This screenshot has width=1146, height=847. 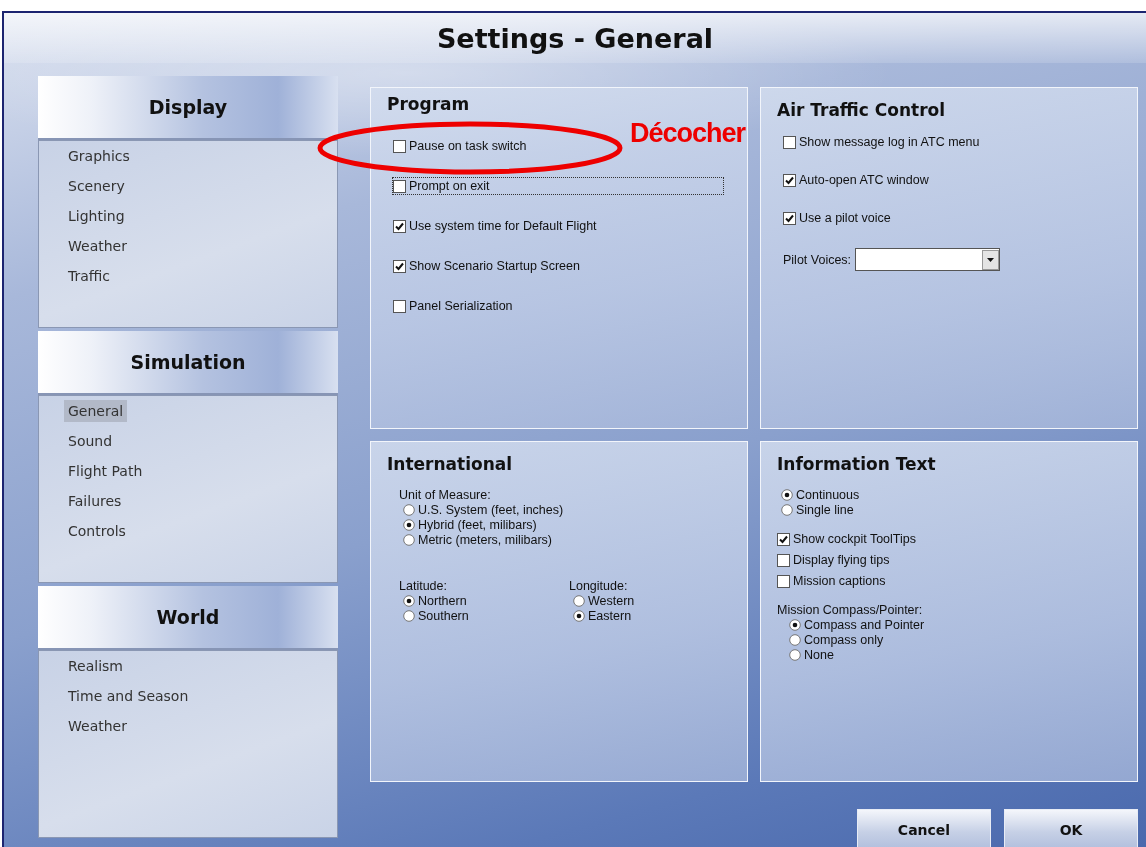 I want to click on panel-title: Information Text, so click(x=856, y=464).